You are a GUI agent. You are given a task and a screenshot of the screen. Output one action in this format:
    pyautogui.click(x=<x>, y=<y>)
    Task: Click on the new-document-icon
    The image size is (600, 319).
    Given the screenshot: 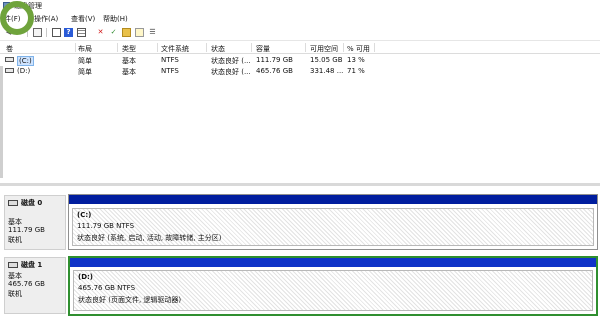 What is the action you would take?
    pyautogui.click(x=139, y=32)
    